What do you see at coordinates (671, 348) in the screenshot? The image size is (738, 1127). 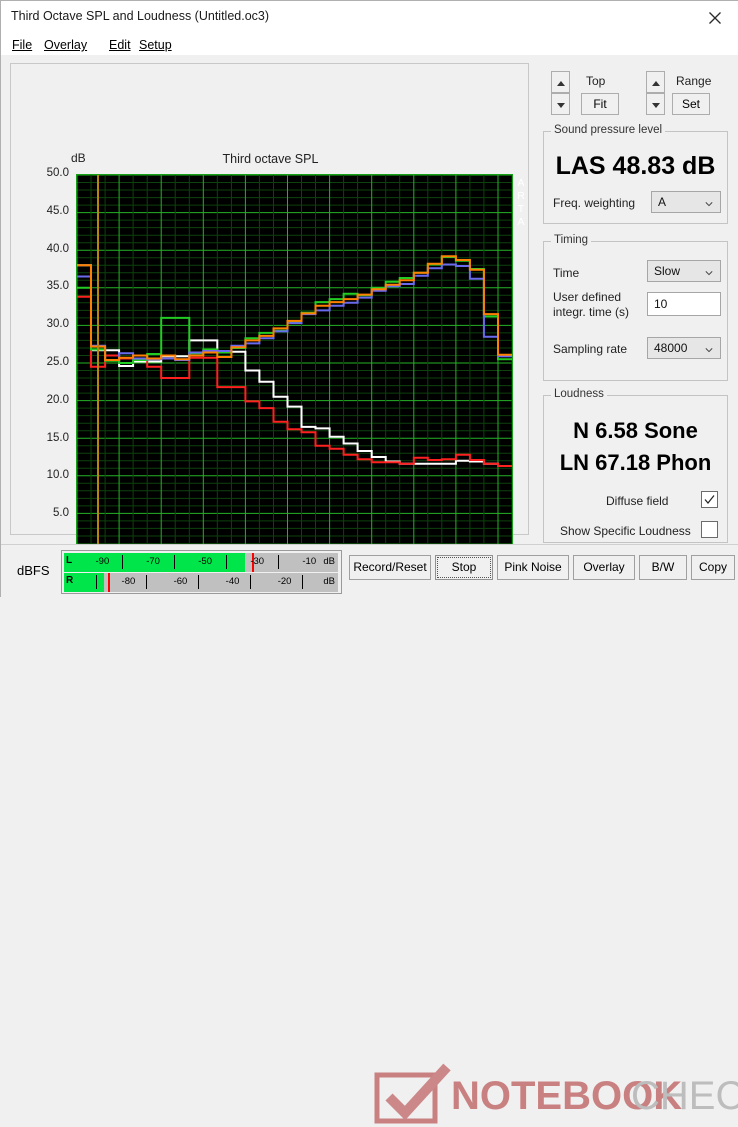 I see `sampling-rate-value: 48000` at bounding box center [671, 348].